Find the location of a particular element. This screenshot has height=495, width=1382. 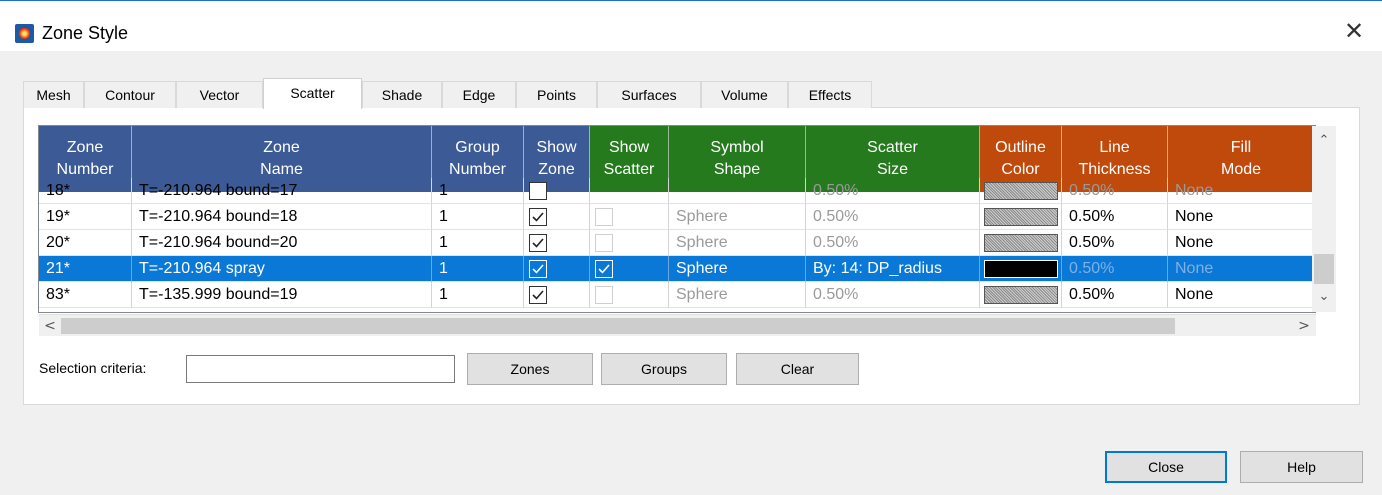

title-bar: Zone Style ✕ is located at coordinates (691, 26).